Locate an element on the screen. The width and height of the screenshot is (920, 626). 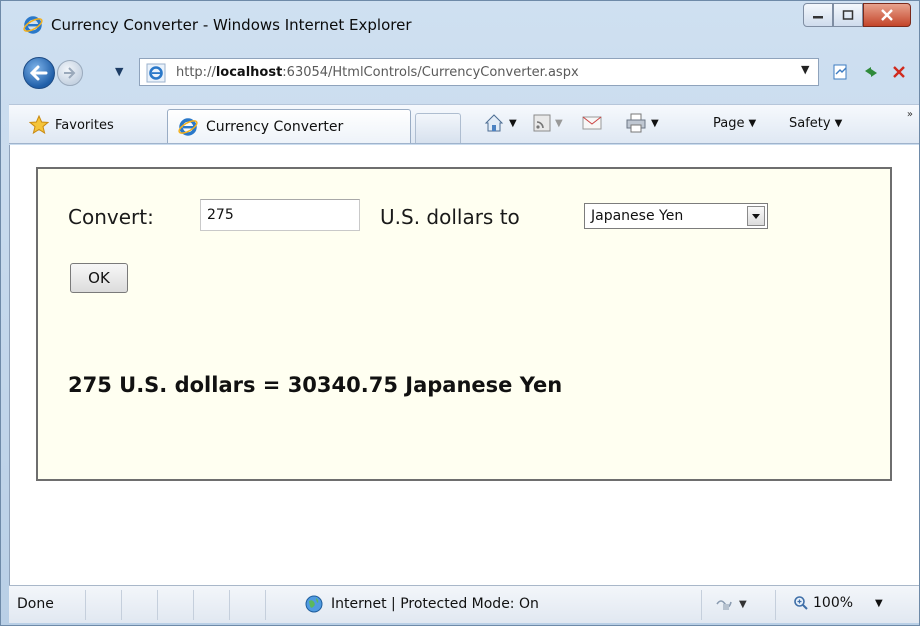
page-menu: Page ▼ is located at coordinates (734, 123).